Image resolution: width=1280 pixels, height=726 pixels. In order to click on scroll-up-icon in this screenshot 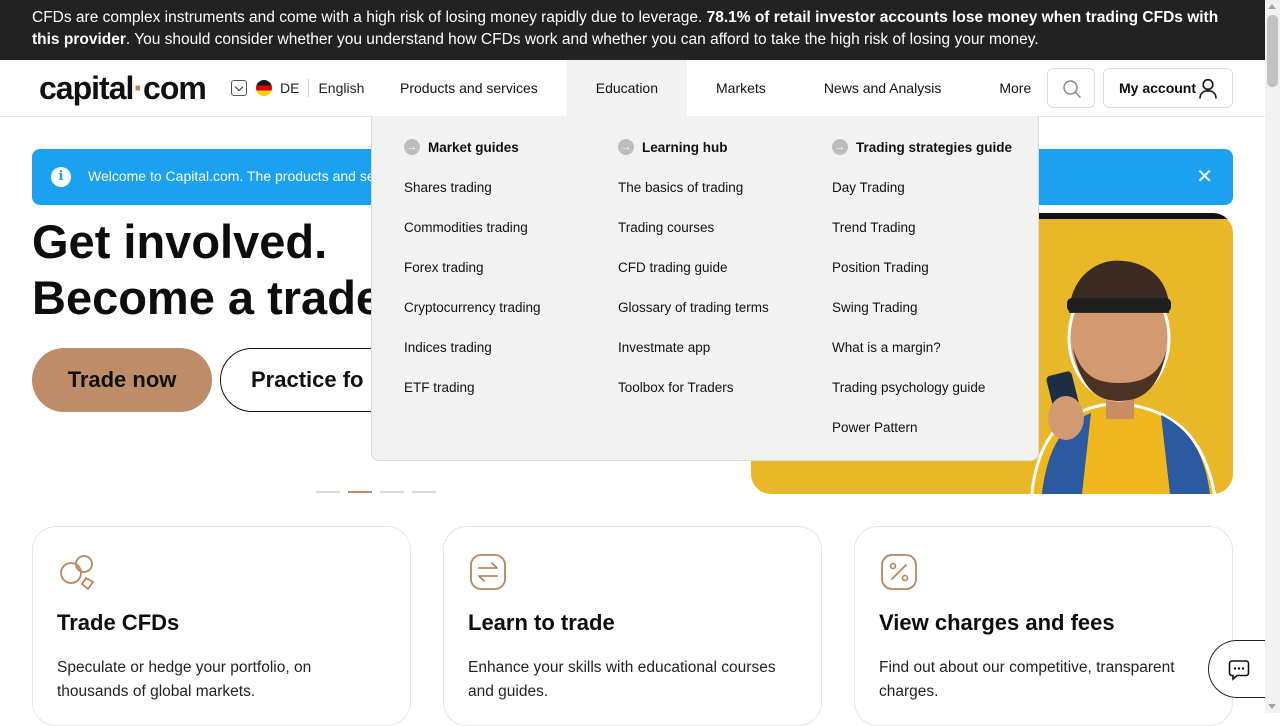, I will do `click(1272, 6)`.